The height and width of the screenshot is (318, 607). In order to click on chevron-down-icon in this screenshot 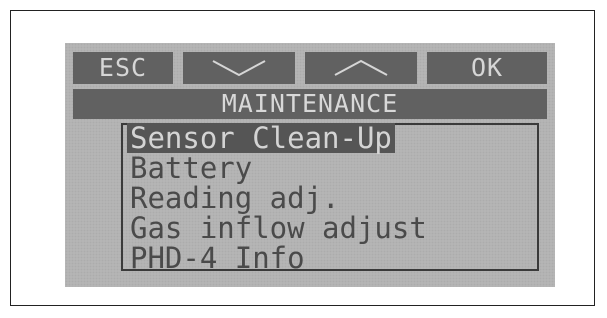, I will do `click(239, 68)`.